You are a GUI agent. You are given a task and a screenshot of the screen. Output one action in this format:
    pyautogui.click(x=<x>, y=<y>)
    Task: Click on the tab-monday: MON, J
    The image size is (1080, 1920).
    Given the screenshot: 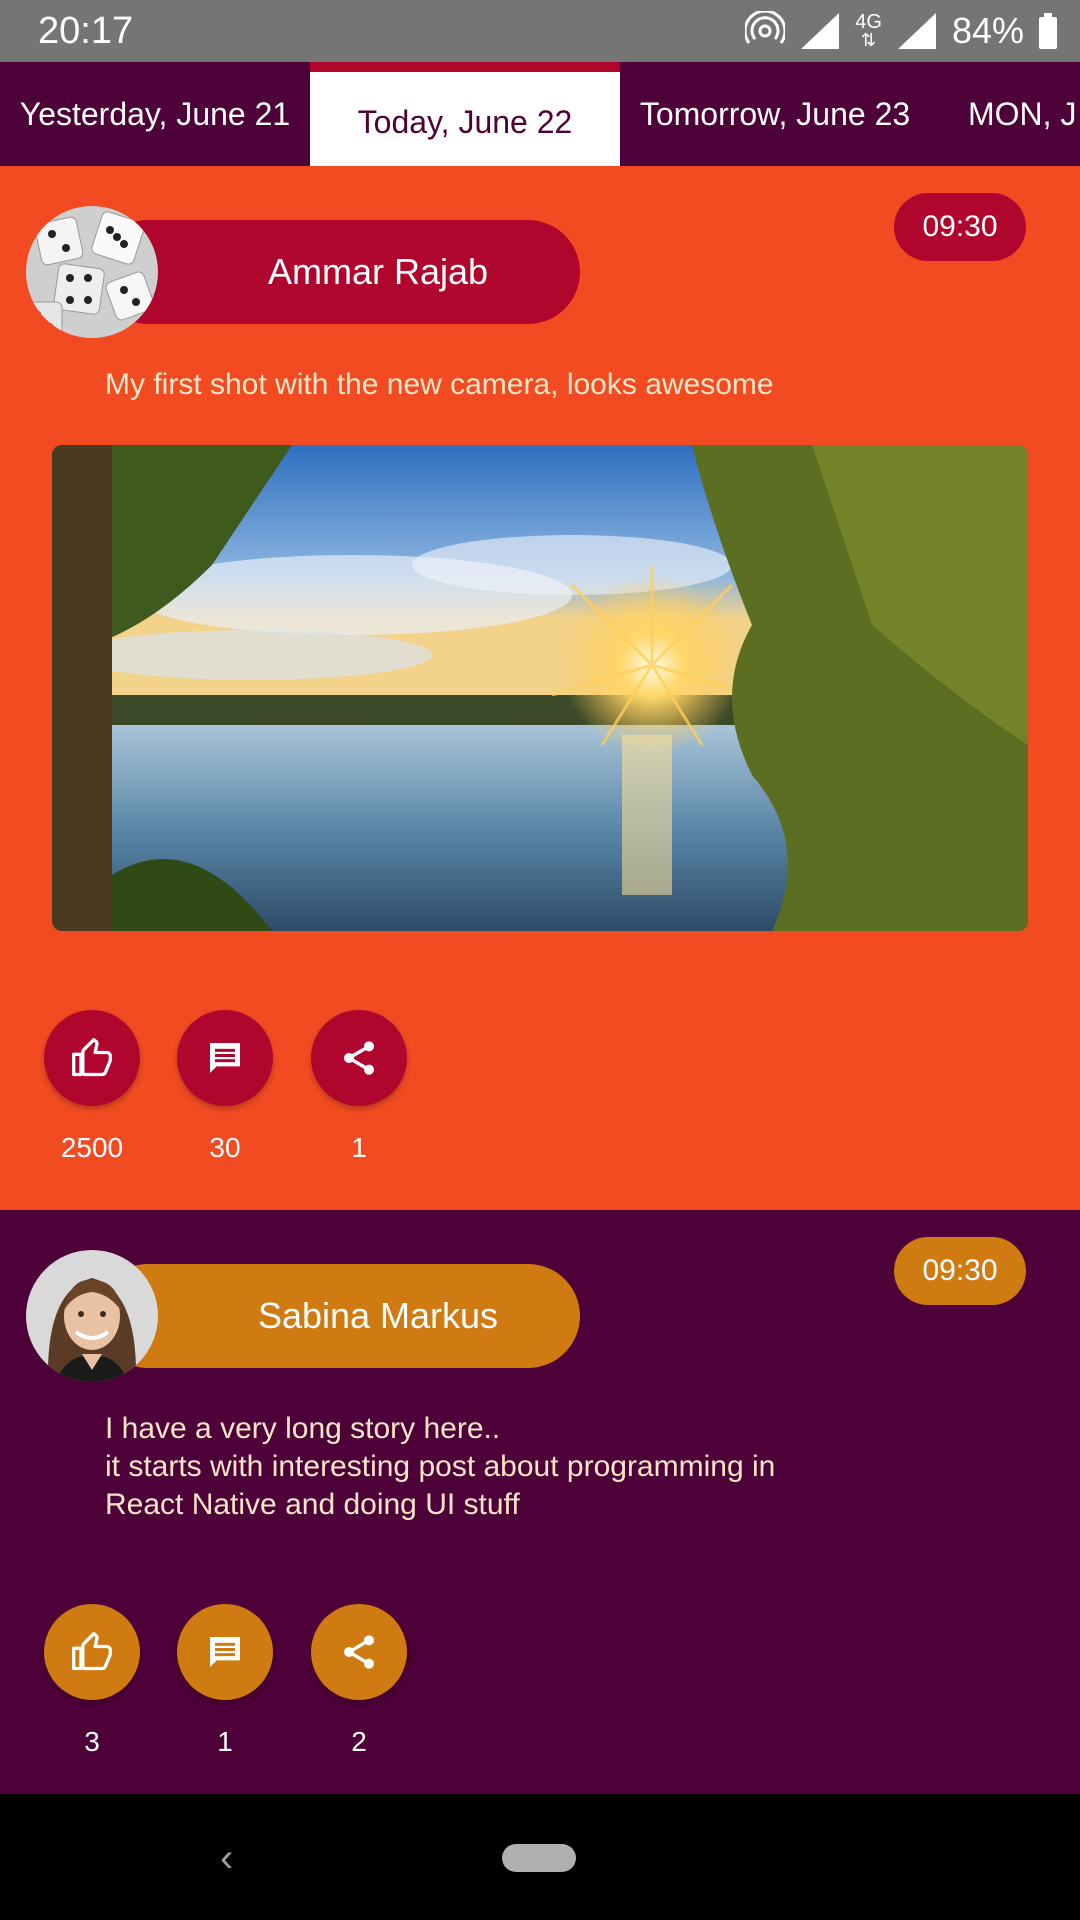 What is the action you would take?
    pyautogui.click(x=1024, y=114)
    